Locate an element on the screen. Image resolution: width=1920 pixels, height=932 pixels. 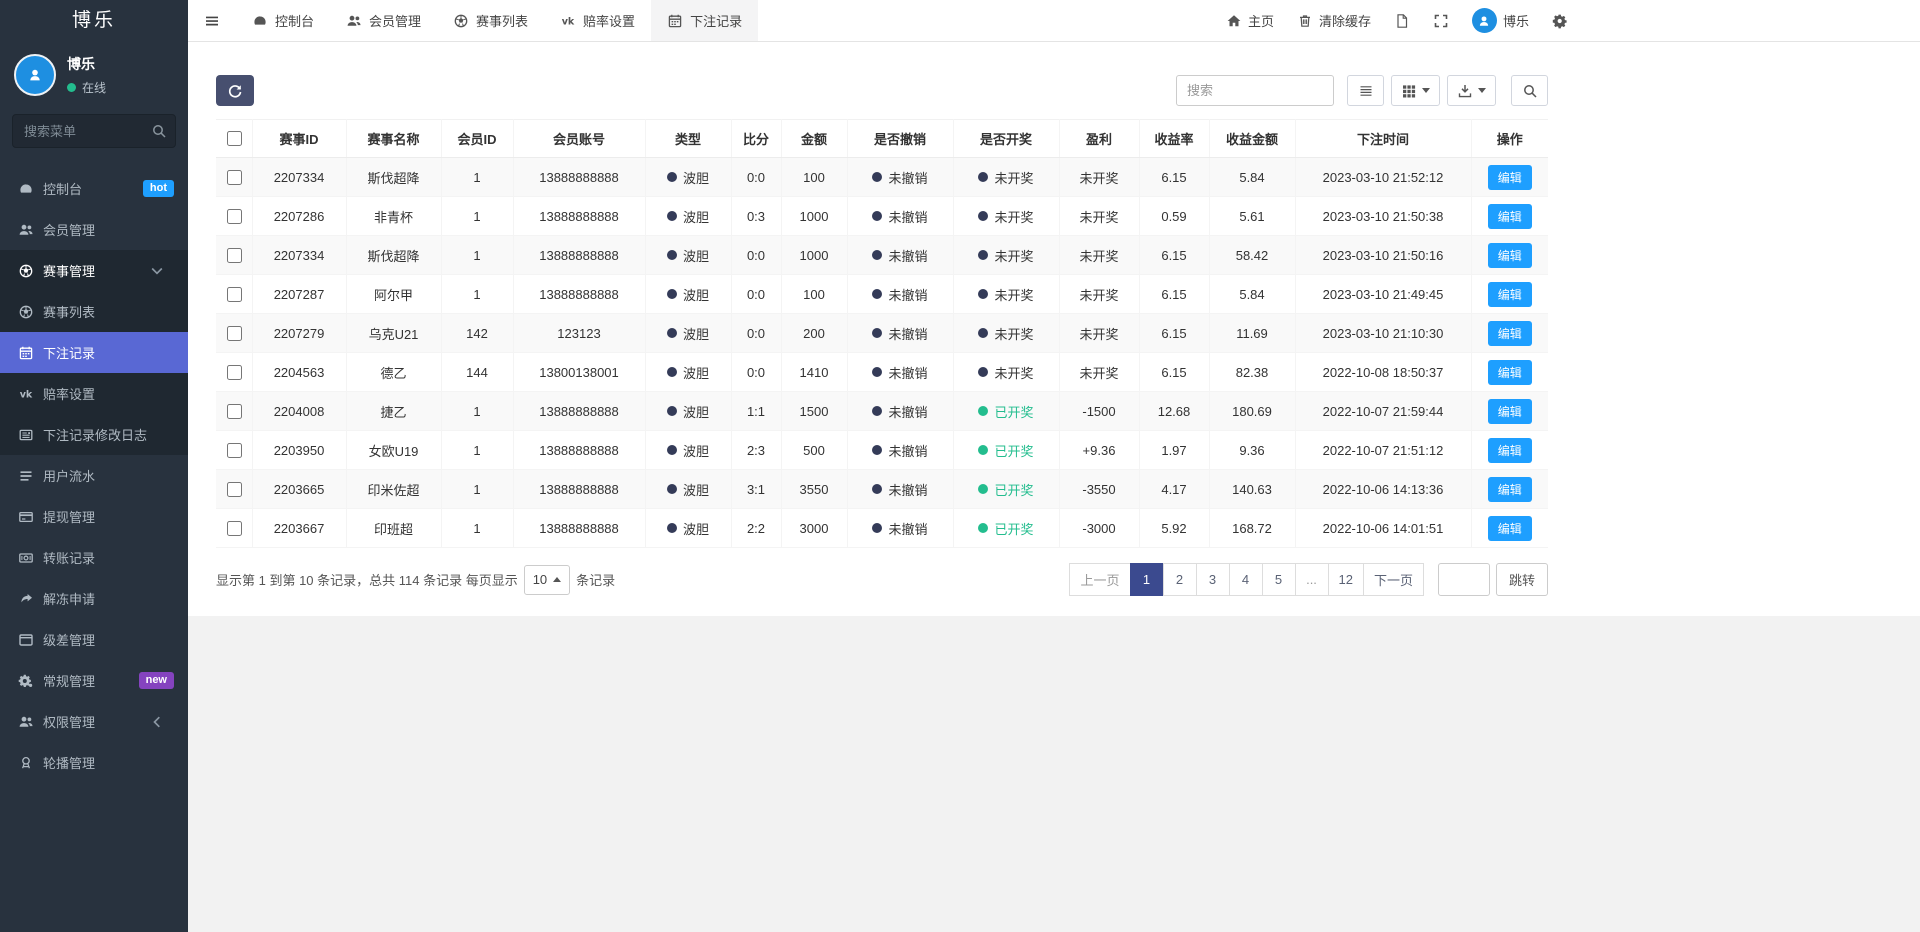
sidebar-item-withdraw: 提现管理 is located at coordinates (94, 516).